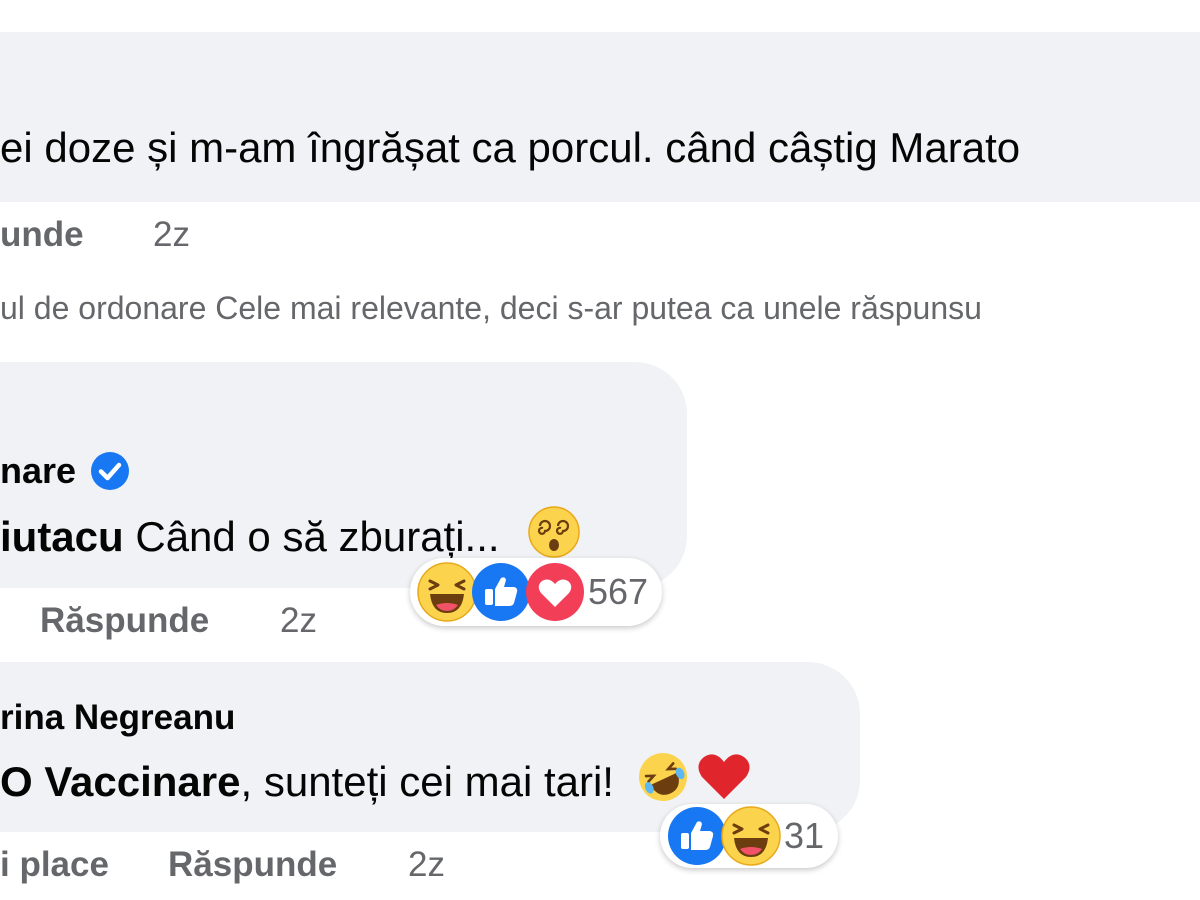 The width and height of the screenshot is (1200, 900). Describe the element at coordinates (42, 235) in the screenshot. I see `reply-button: unde` at that location.